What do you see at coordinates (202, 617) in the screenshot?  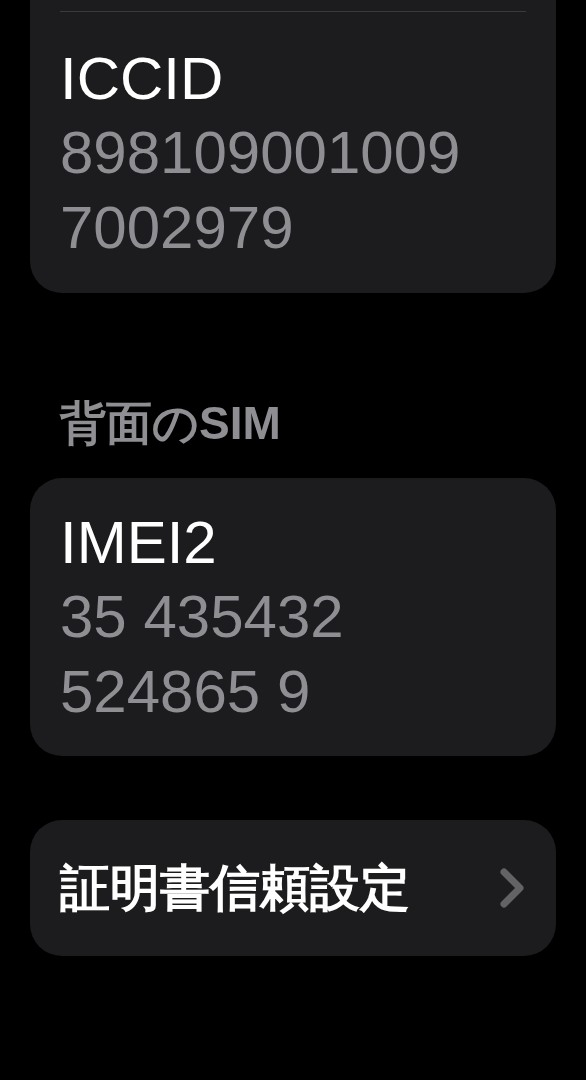 I see `field-value: 35 435432` at bounding box center [202, 617].